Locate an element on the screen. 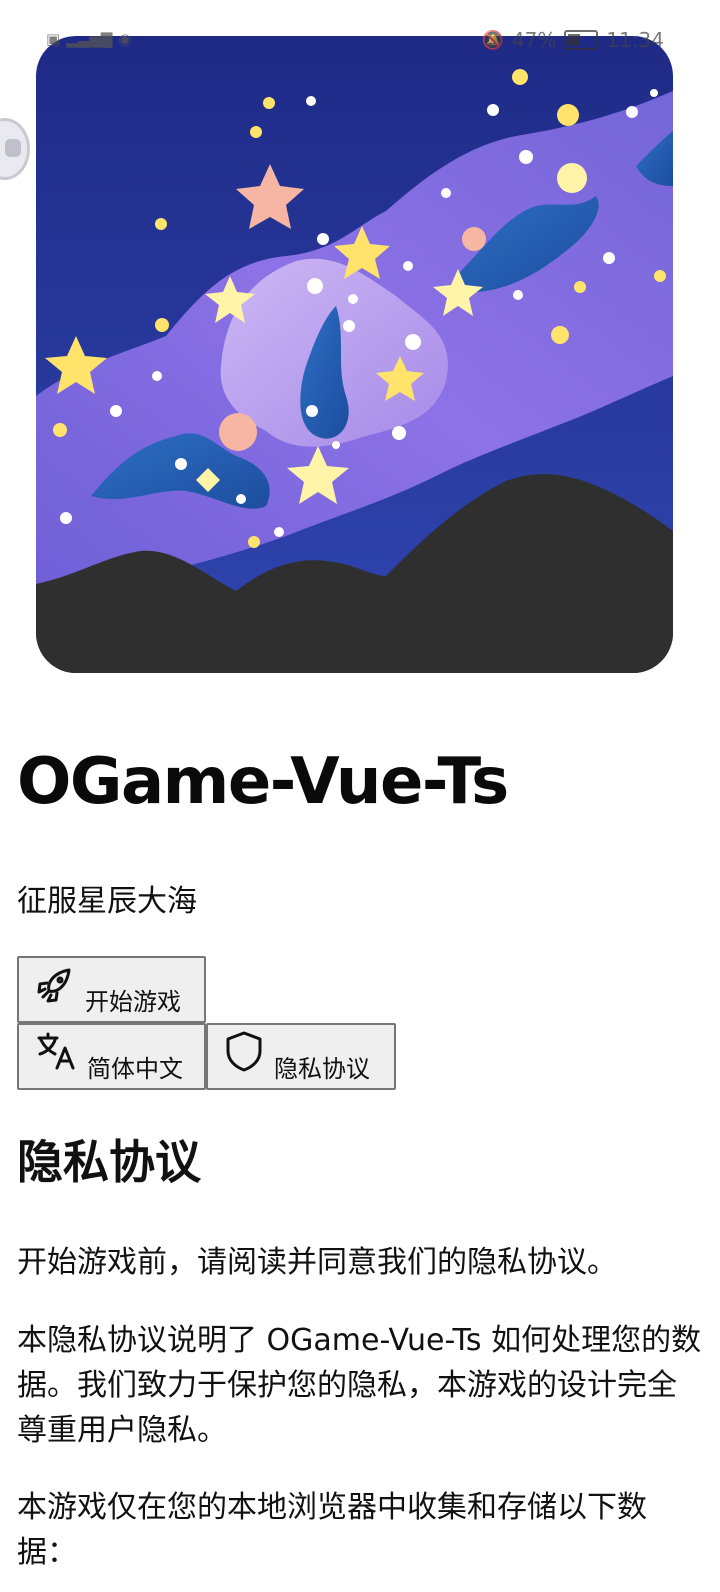 This screenshot has width=720, height=1592. start-game-button: 开始游戏 is located at coordinates (111, 989).